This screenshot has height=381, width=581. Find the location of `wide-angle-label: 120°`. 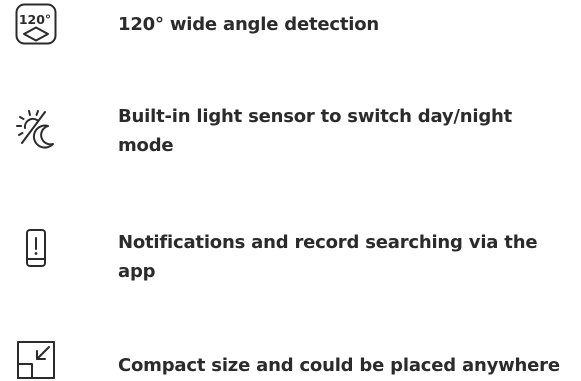

wide-angle-label: 120° is located at coordinates (35, 19).